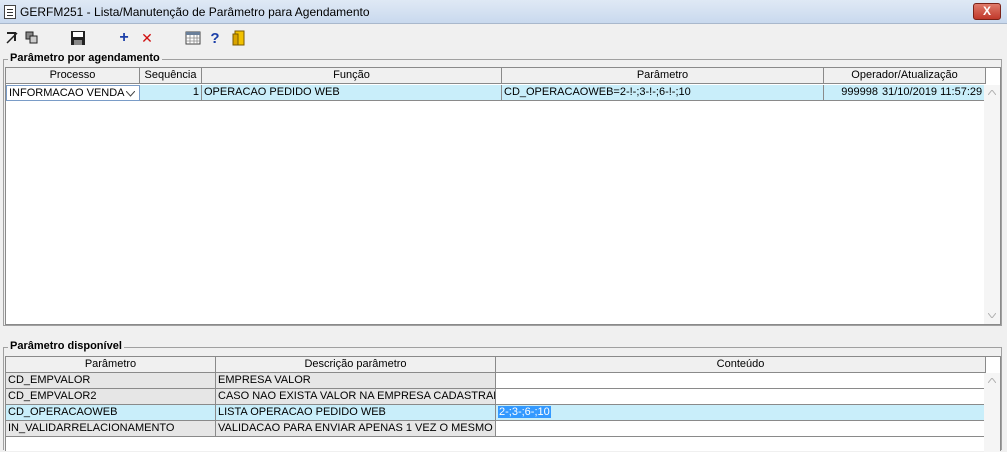  I want to click on operador-cell: 999998, so click(852, 93).